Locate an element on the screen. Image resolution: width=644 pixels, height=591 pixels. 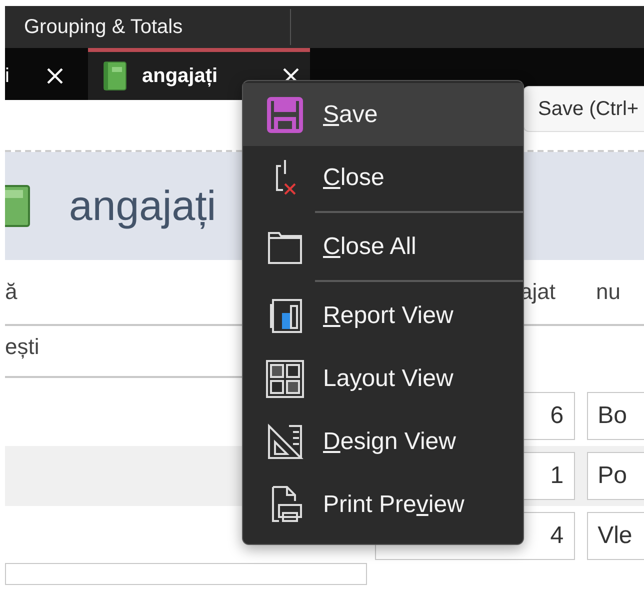
document-tab: i is located at coordinates (46, 74).